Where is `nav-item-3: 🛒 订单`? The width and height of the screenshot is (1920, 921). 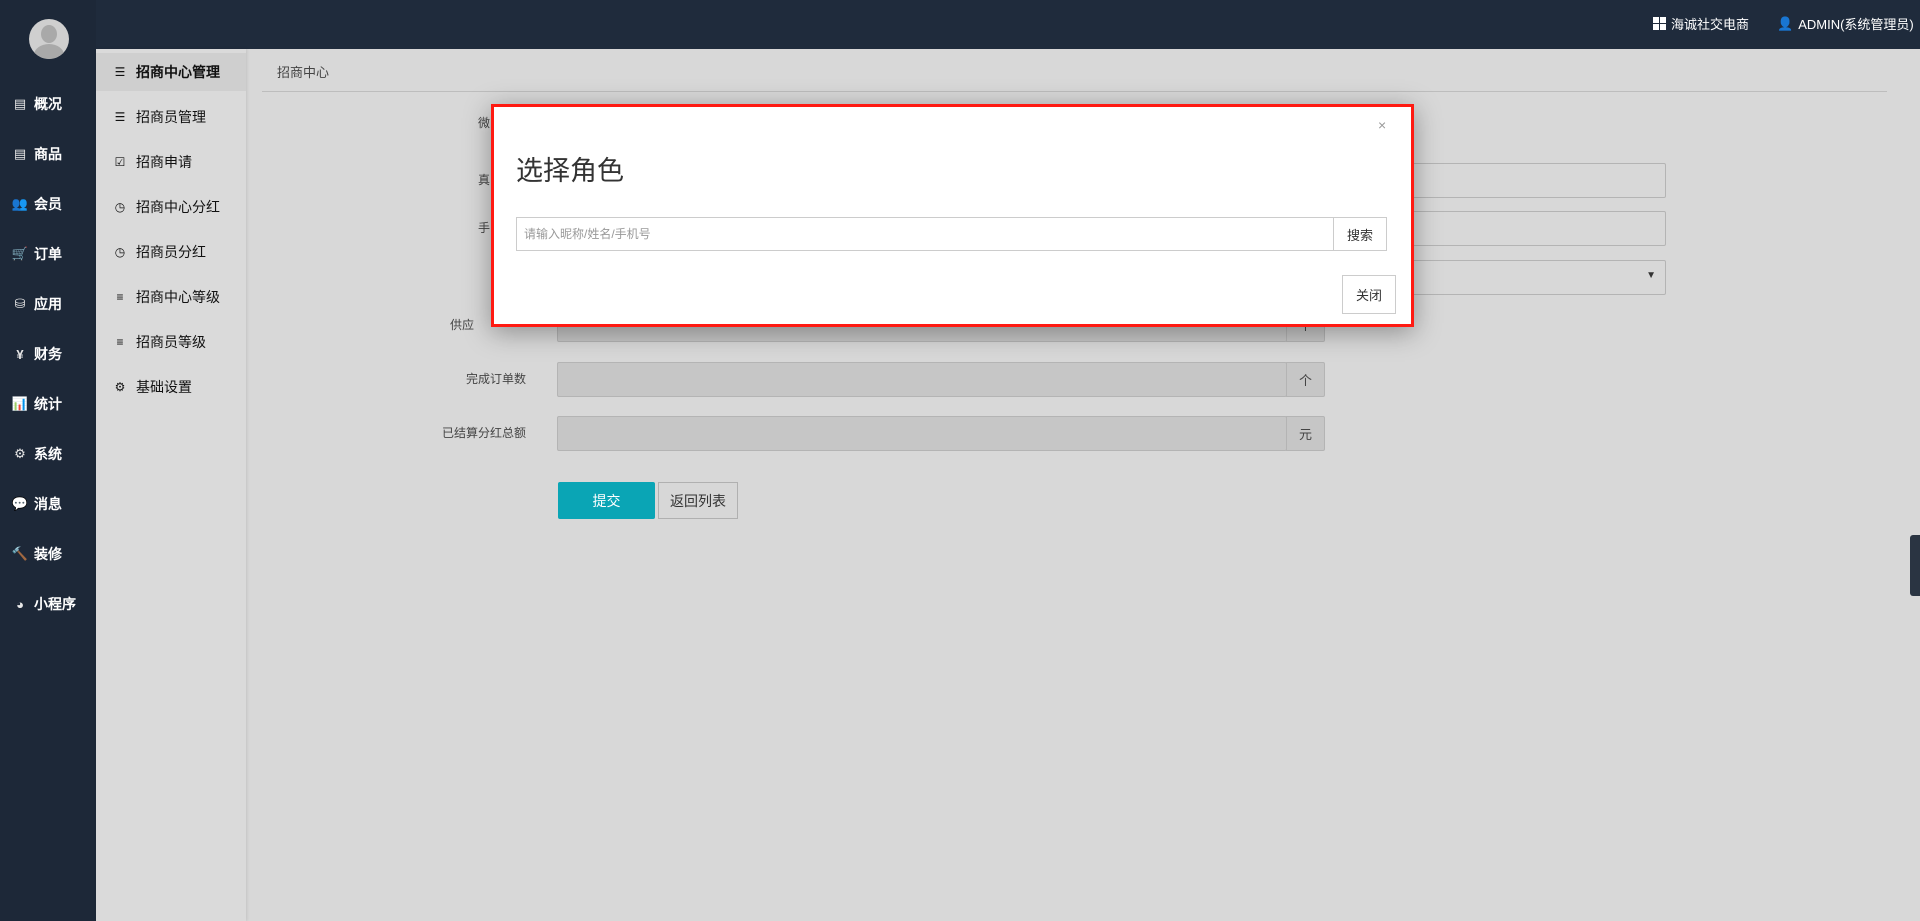
nav-item-3: 🛒 订单 is located at coordinates (48, 254).